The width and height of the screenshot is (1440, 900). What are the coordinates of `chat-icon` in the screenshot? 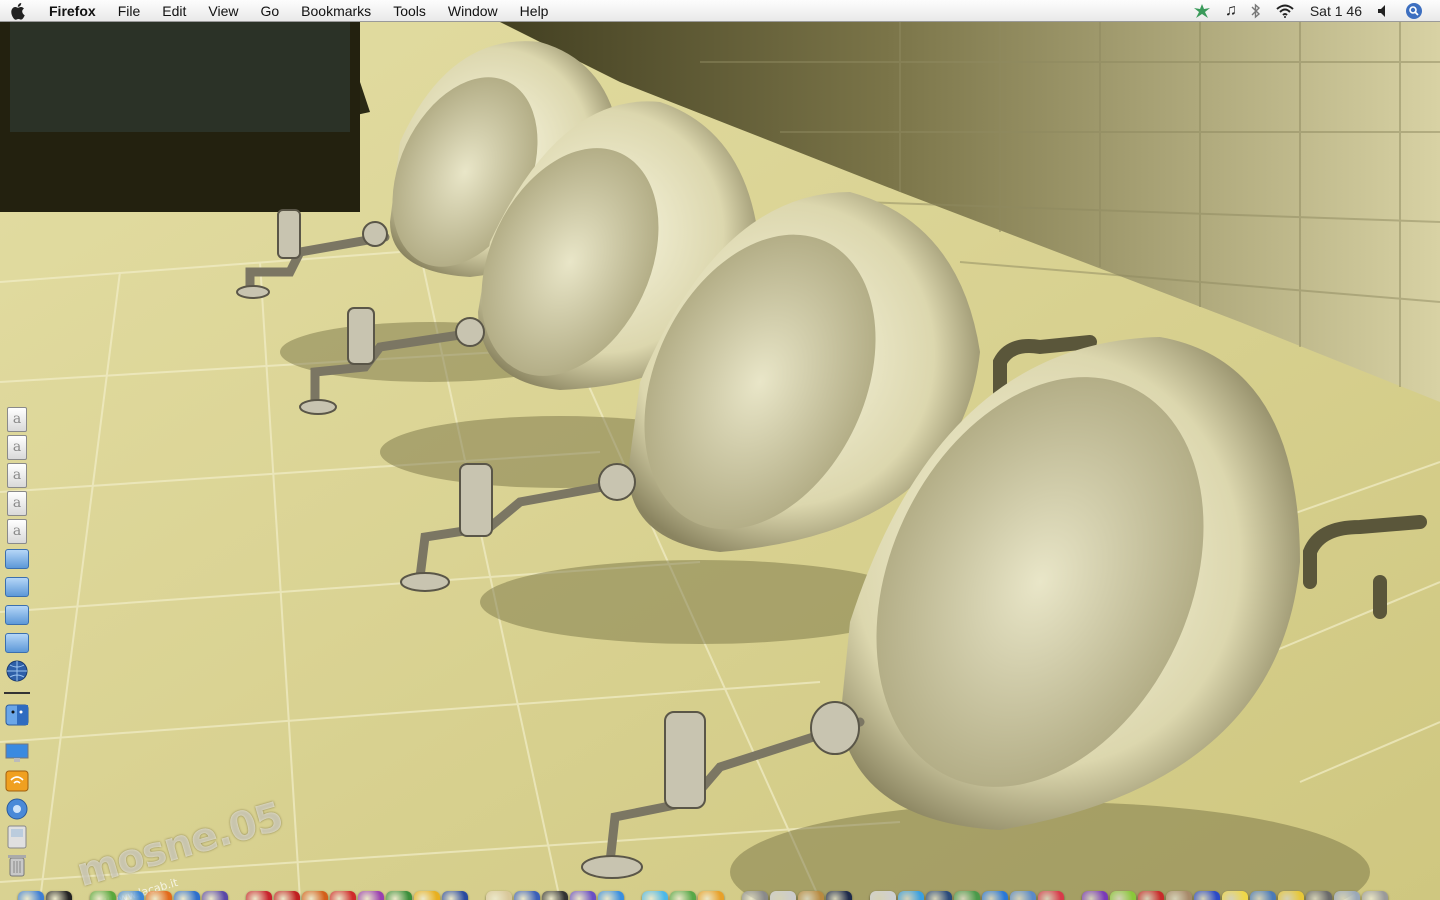 It's located at (1023, 895).